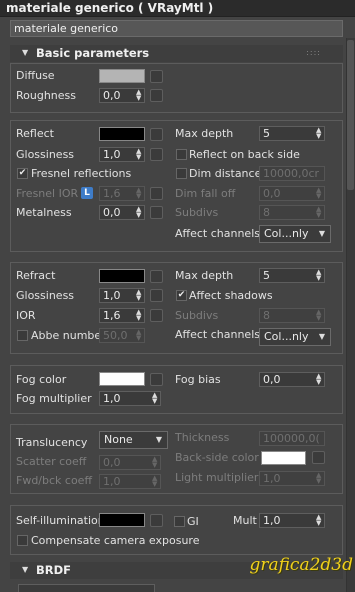 This screenshot has height=592, width=355. Describe the element at coordinates (133, 440) in the screenshot. I see `translucency-dropdown: None ▼` at that location.